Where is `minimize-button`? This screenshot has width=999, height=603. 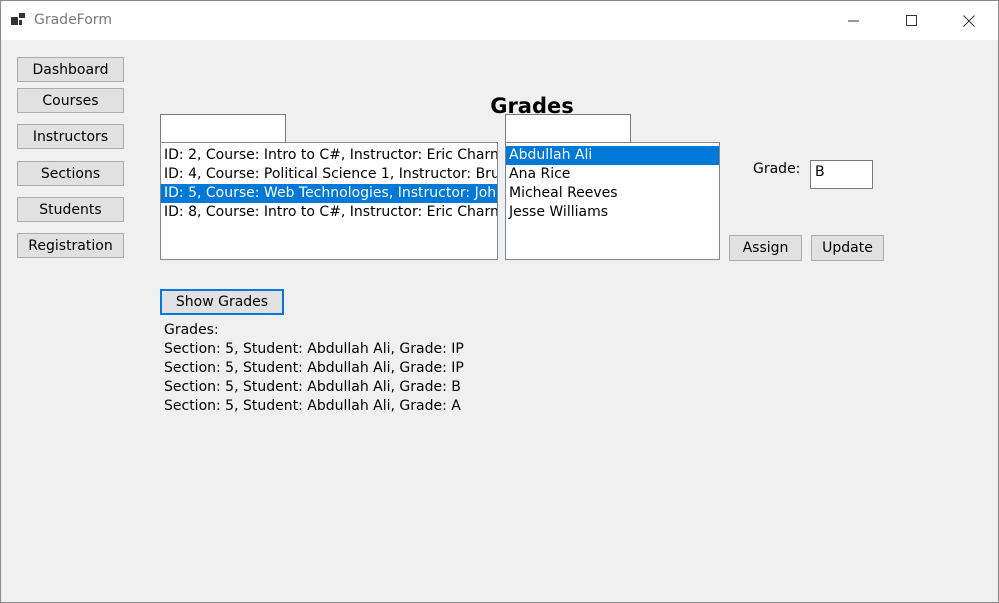 minimize-button is located at coordinates (854, 20).